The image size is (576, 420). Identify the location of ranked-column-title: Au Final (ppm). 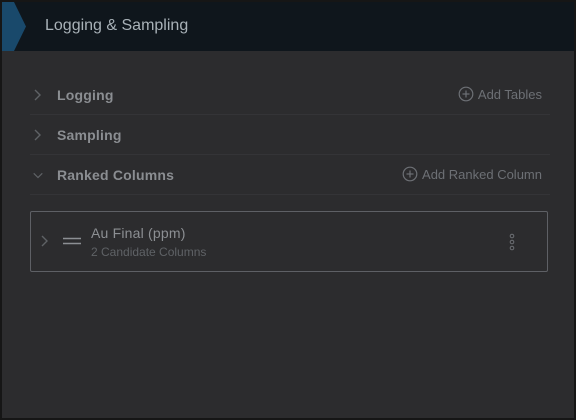
(138, 233).